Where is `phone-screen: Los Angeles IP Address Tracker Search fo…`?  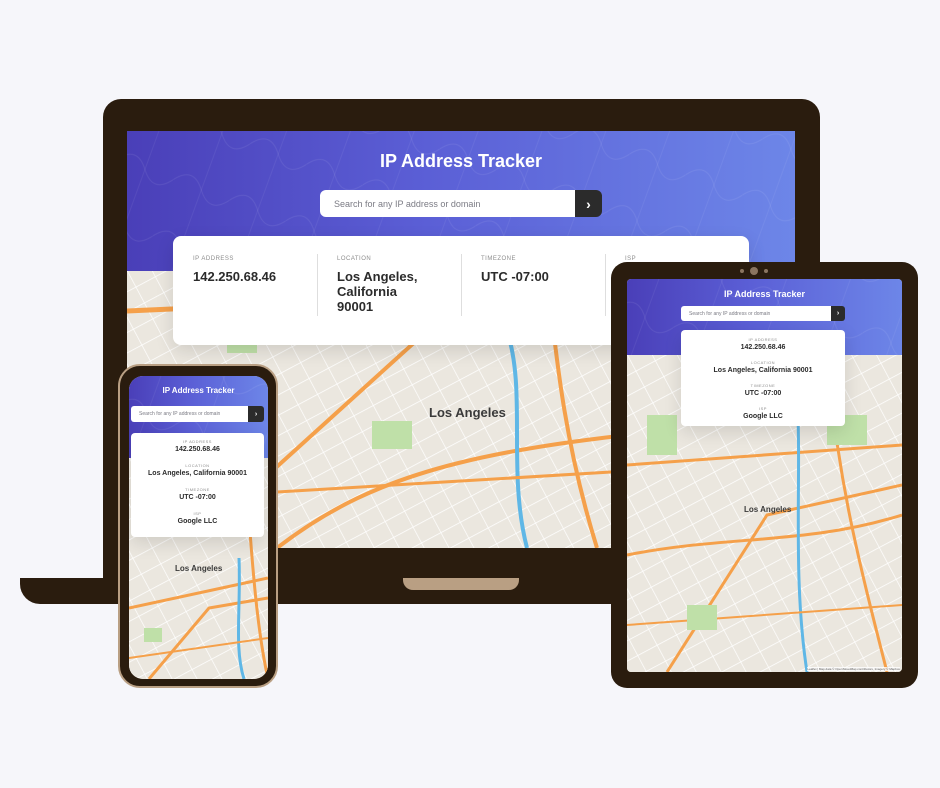 phone-screen: Los Angeles IP Address Tracker Search fo… is located at coordinates (198, 527).